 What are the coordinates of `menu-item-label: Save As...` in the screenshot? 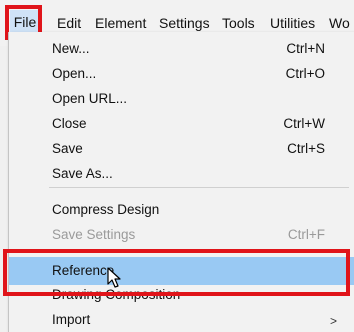 It's located at (82, 173).